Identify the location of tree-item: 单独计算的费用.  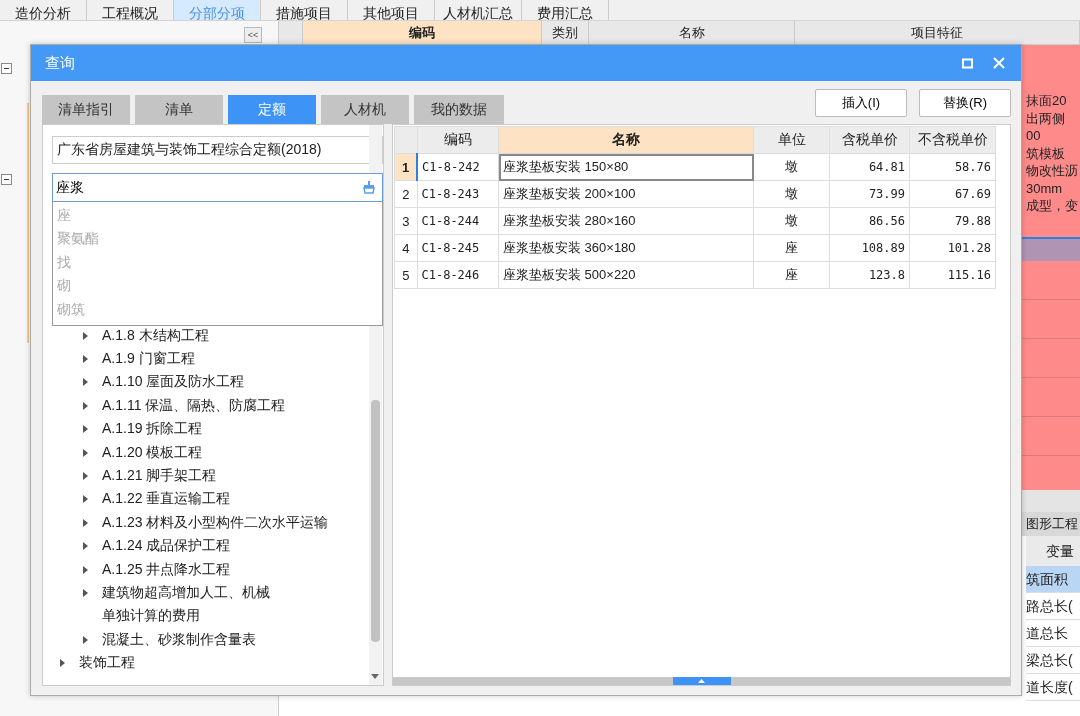
(151, 616).